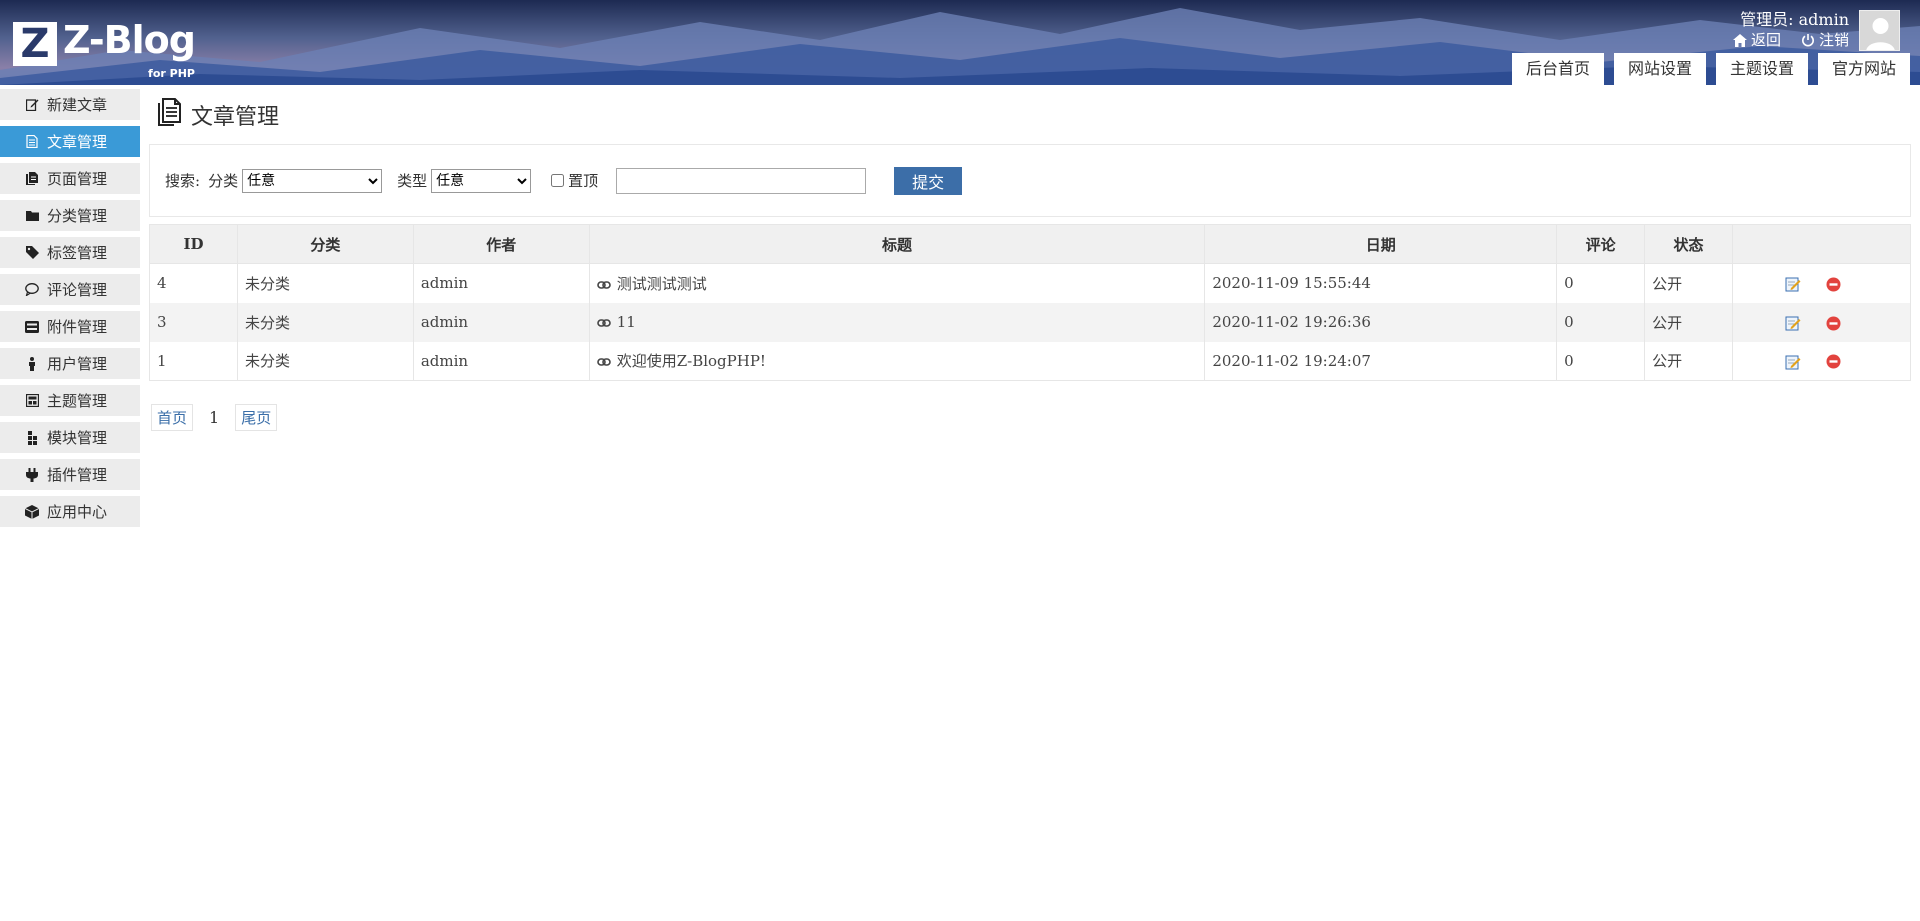  I want to click on article-title-link: 测试测试测试, so click(662, 284).